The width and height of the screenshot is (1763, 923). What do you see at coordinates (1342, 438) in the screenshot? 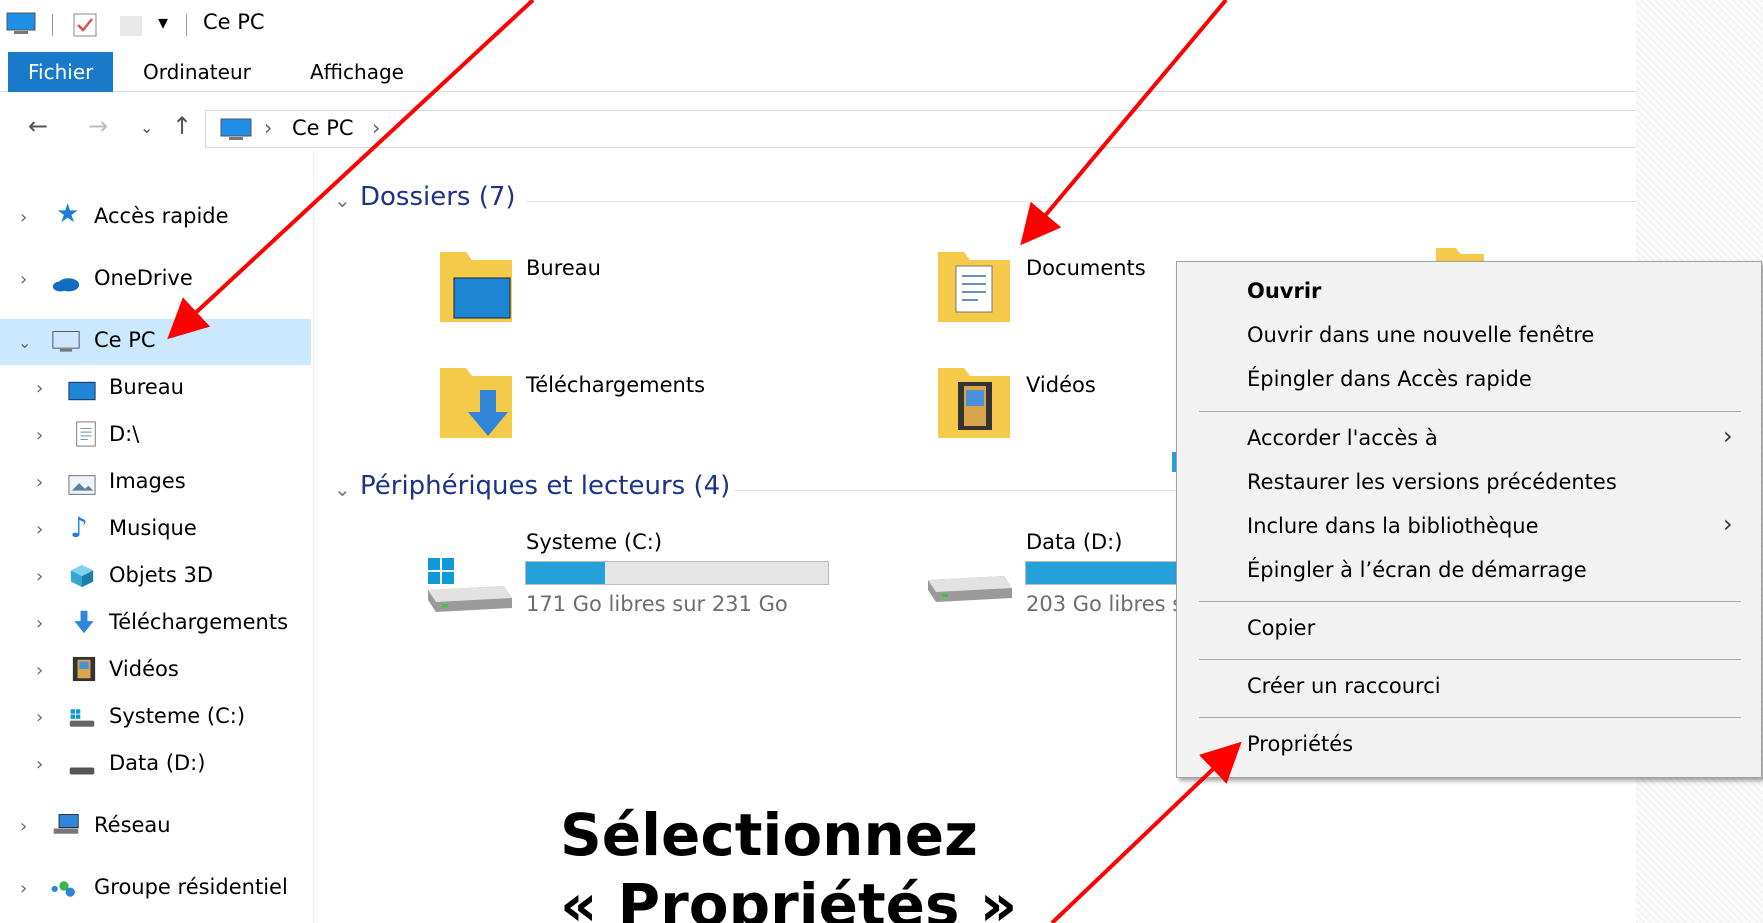
I see `menu-item-accorder-acces: Accorder l'accès à` at bounding box center [1342, 438].